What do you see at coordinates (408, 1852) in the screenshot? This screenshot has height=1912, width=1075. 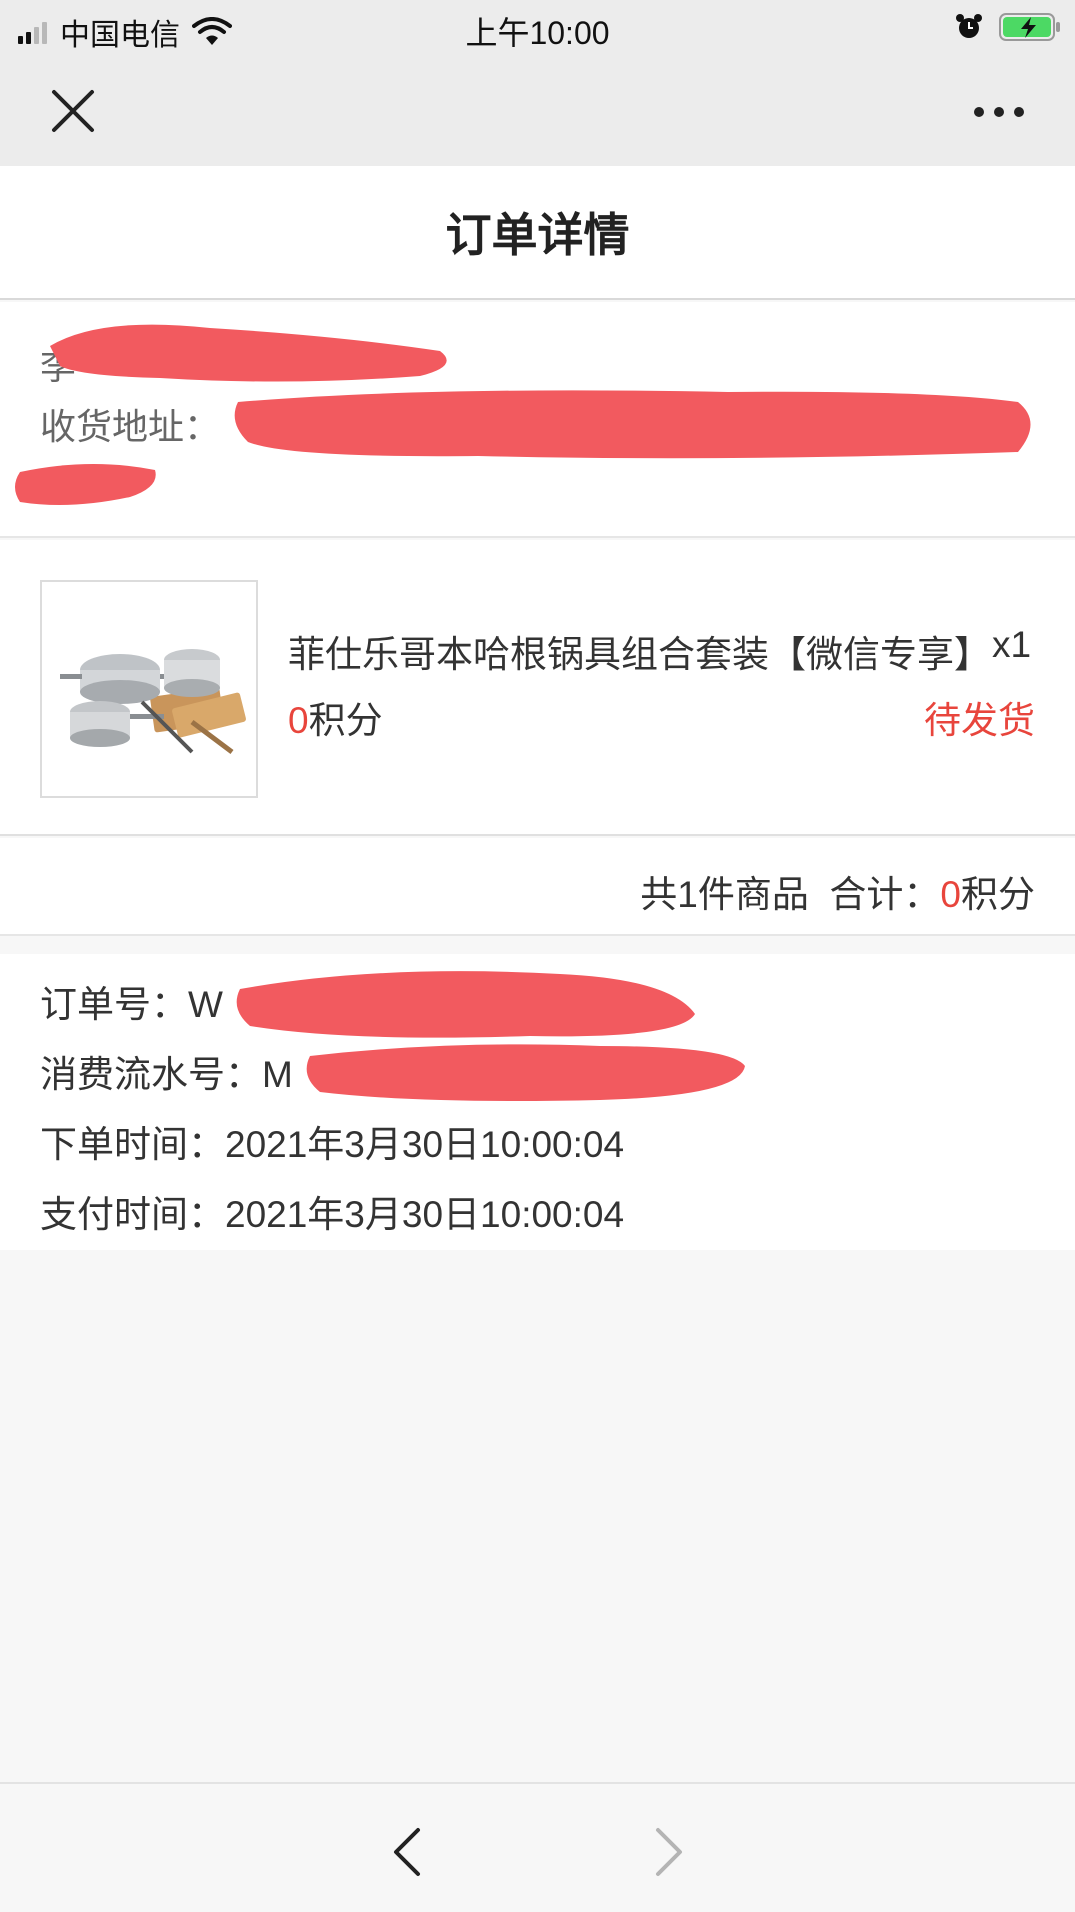 I see `chevron-left-icon` at bounding box center [408, 1852].